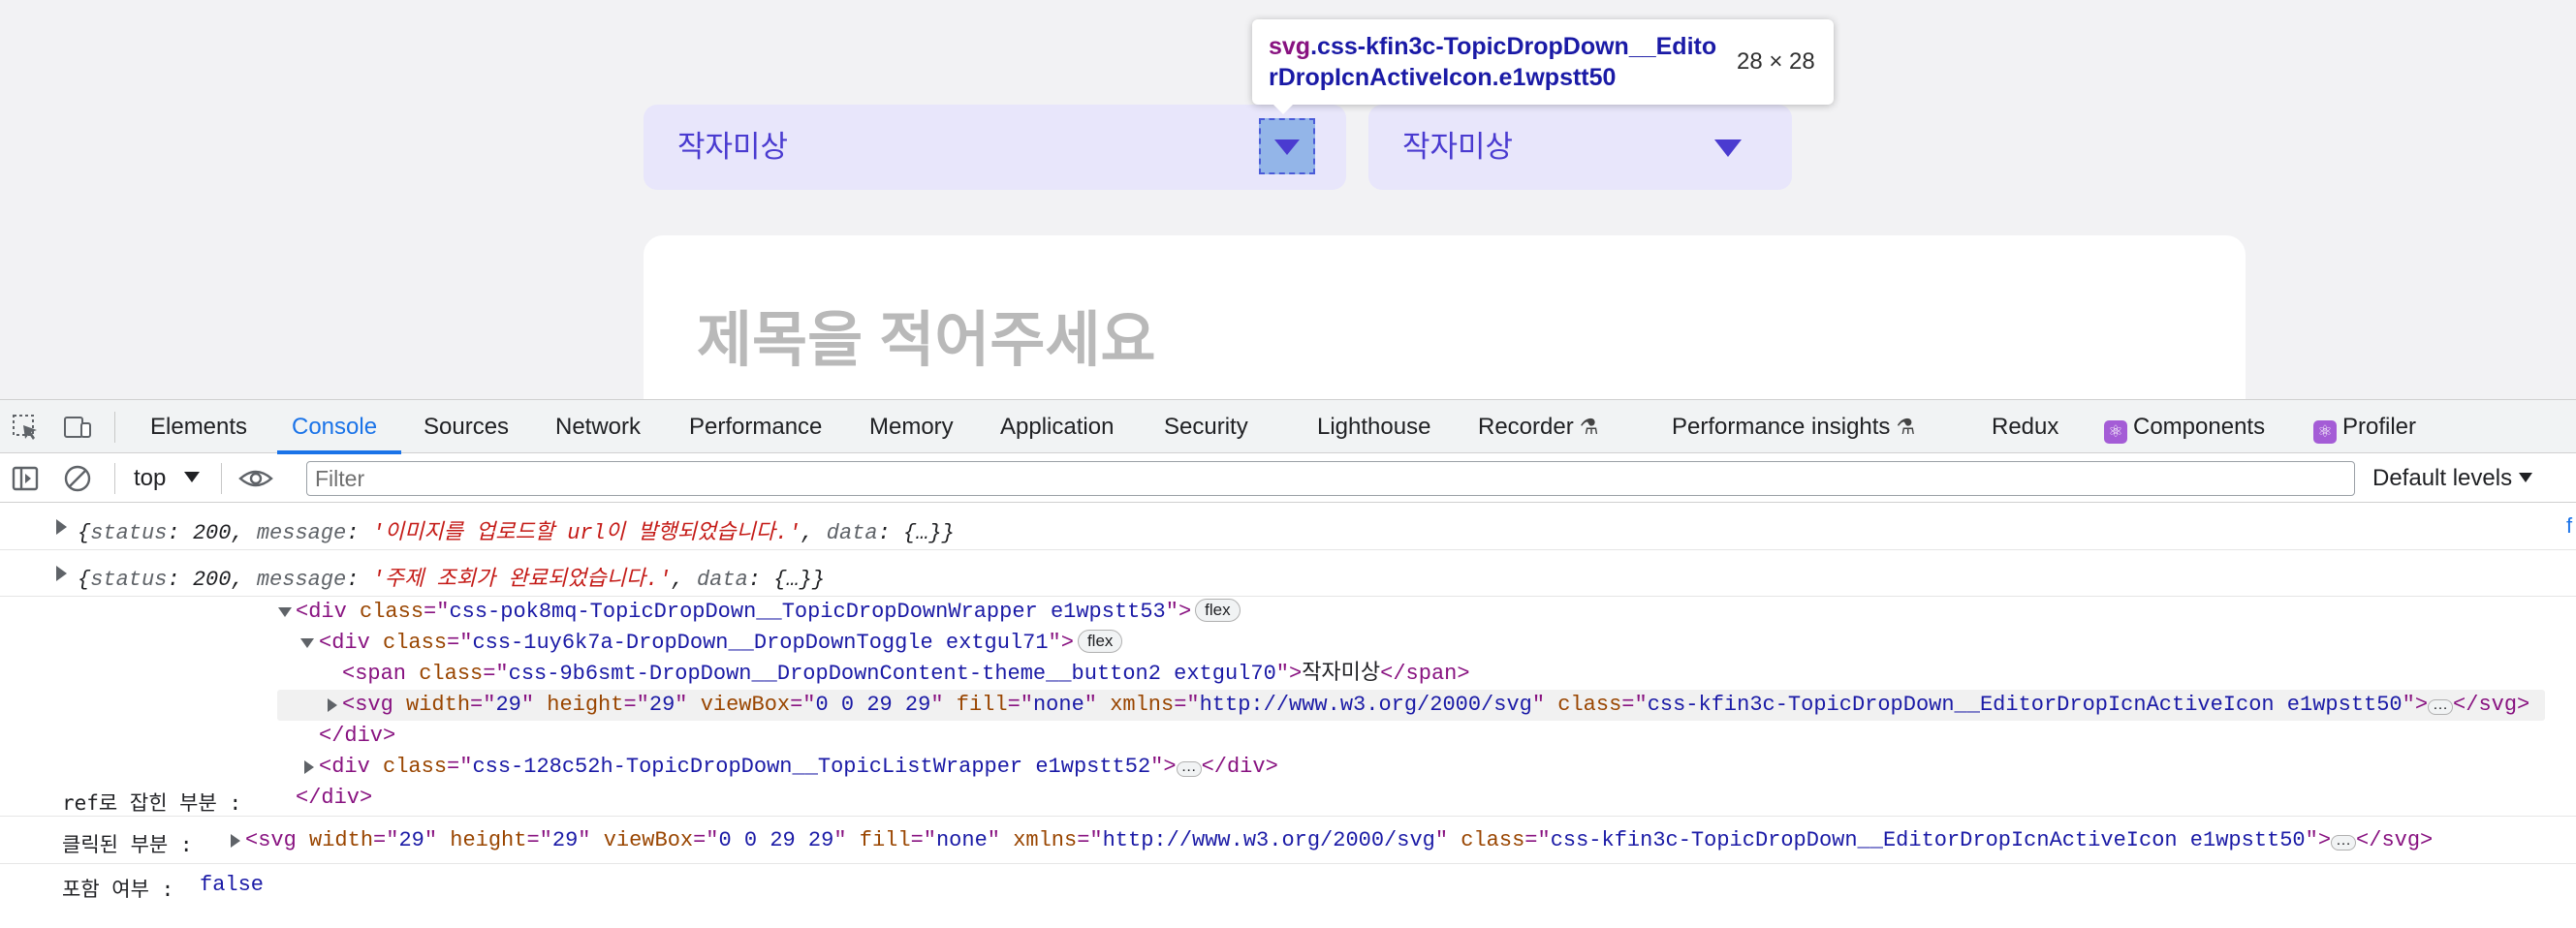 The width and height of the screenshot is (2576, 928). Describe the element at coordinates (192, 477) in the screenshot. I see `context-caret-icon` at that location.